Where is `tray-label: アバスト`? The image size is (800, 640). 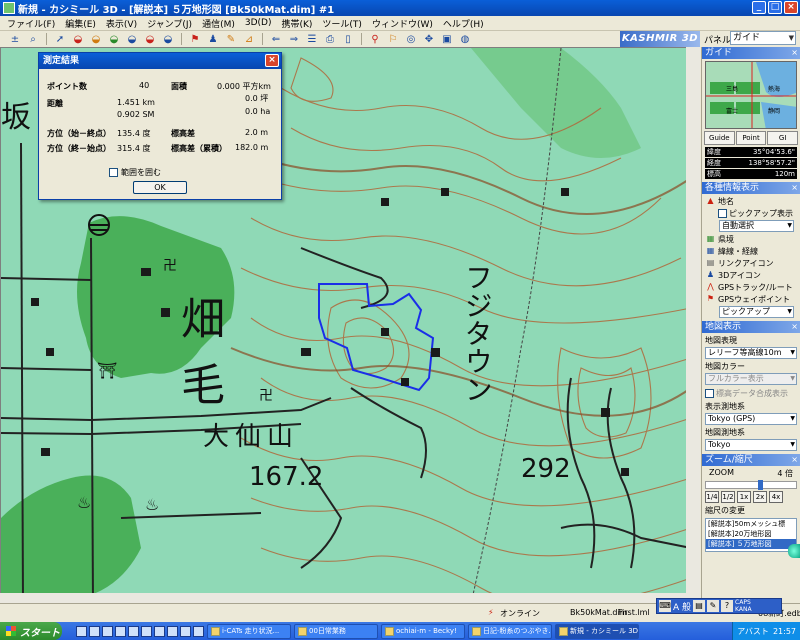 tray-label: アバスト is located at coordinates (753, 631).